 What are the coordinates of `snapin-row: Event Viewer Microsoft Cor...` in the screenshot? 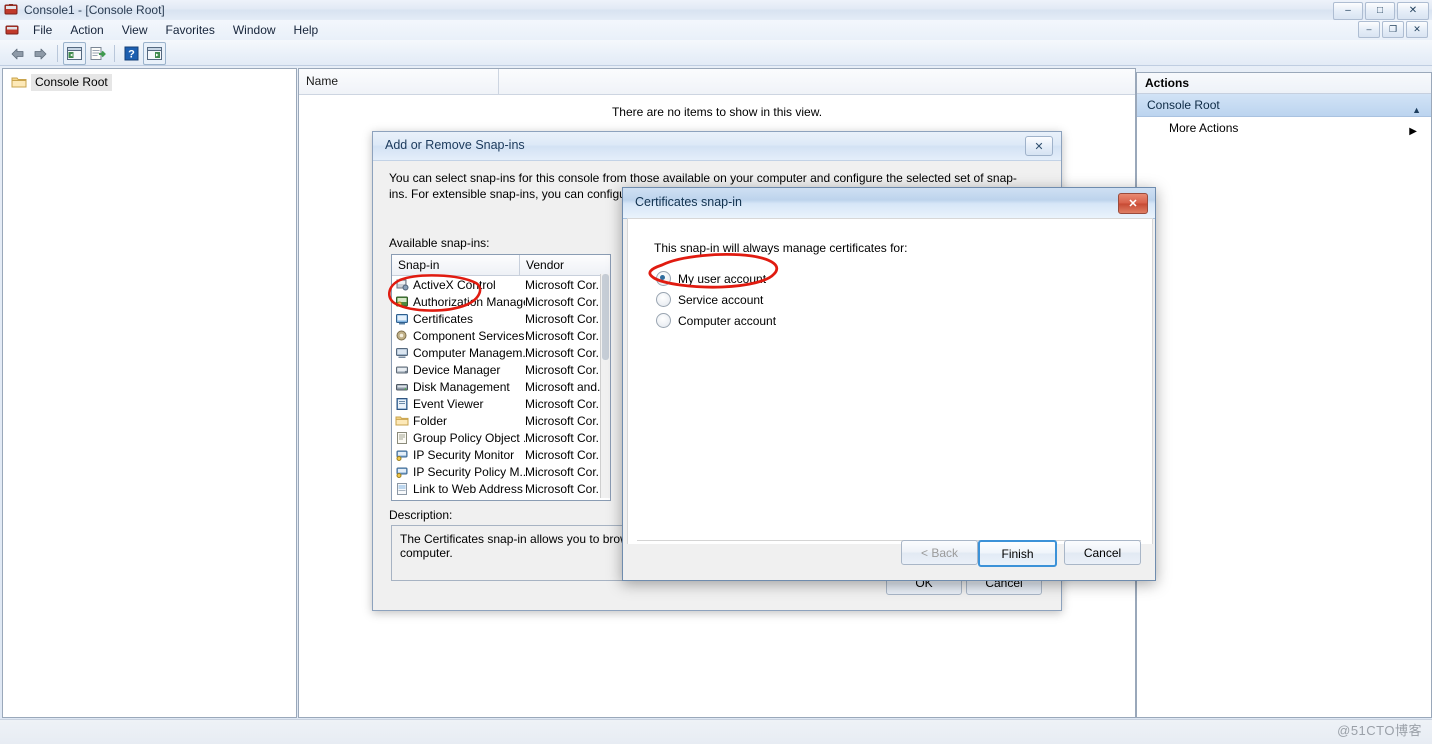 It's located at (501, 403).